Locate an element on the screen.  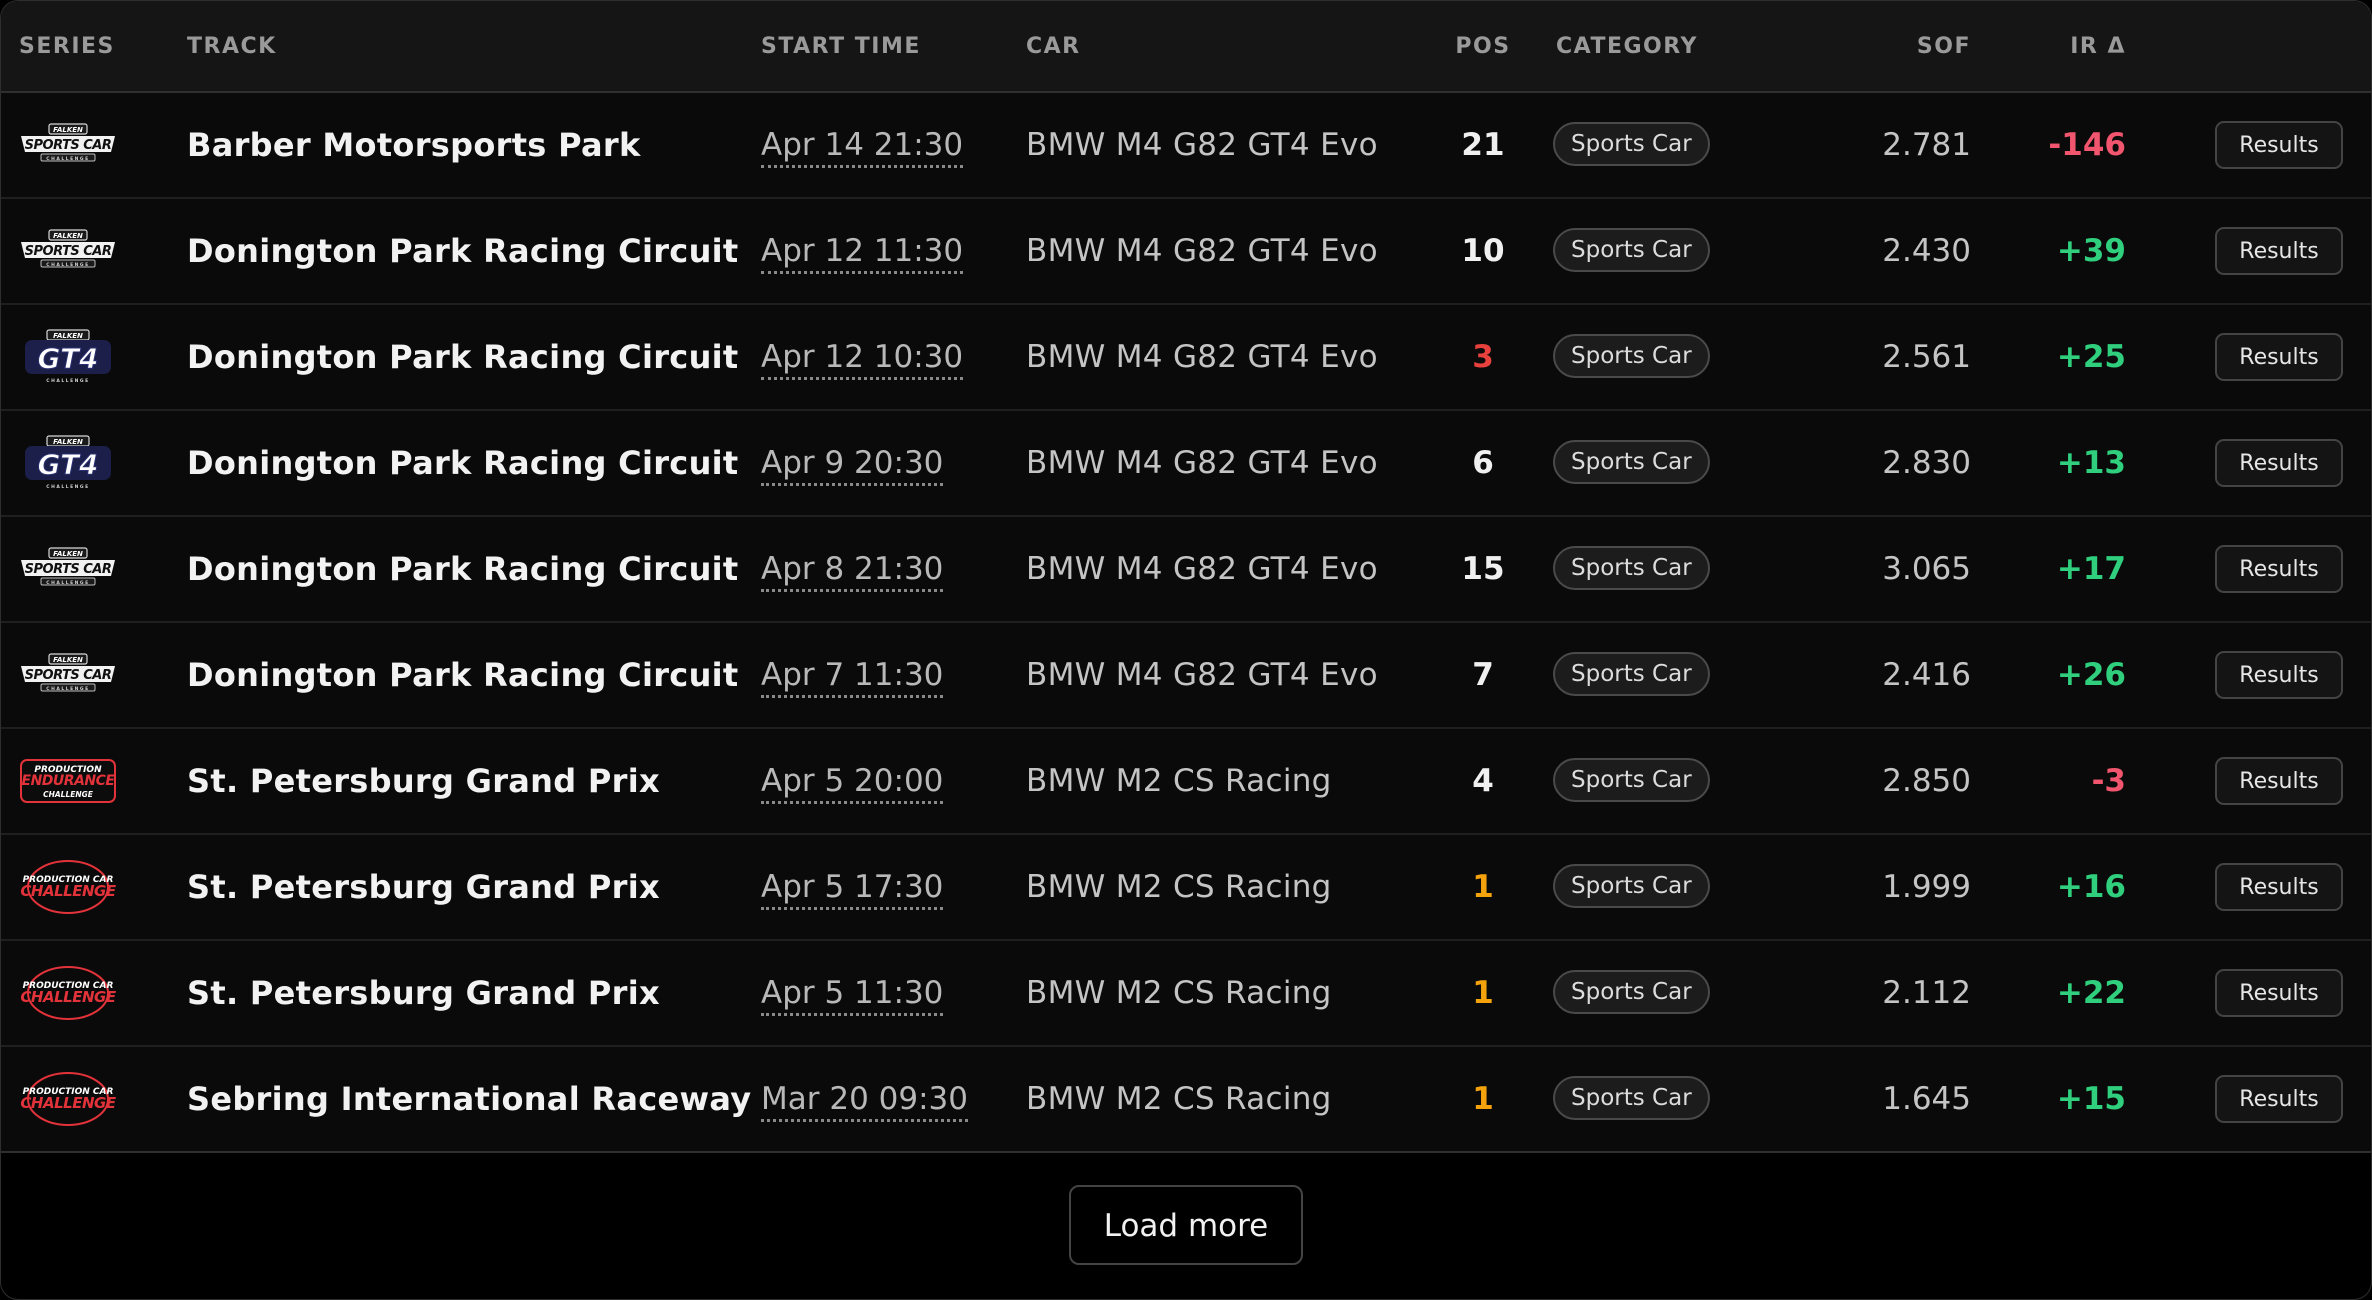
start-time-value: Apr 5 17:30 is located at coordinates (852, 889).